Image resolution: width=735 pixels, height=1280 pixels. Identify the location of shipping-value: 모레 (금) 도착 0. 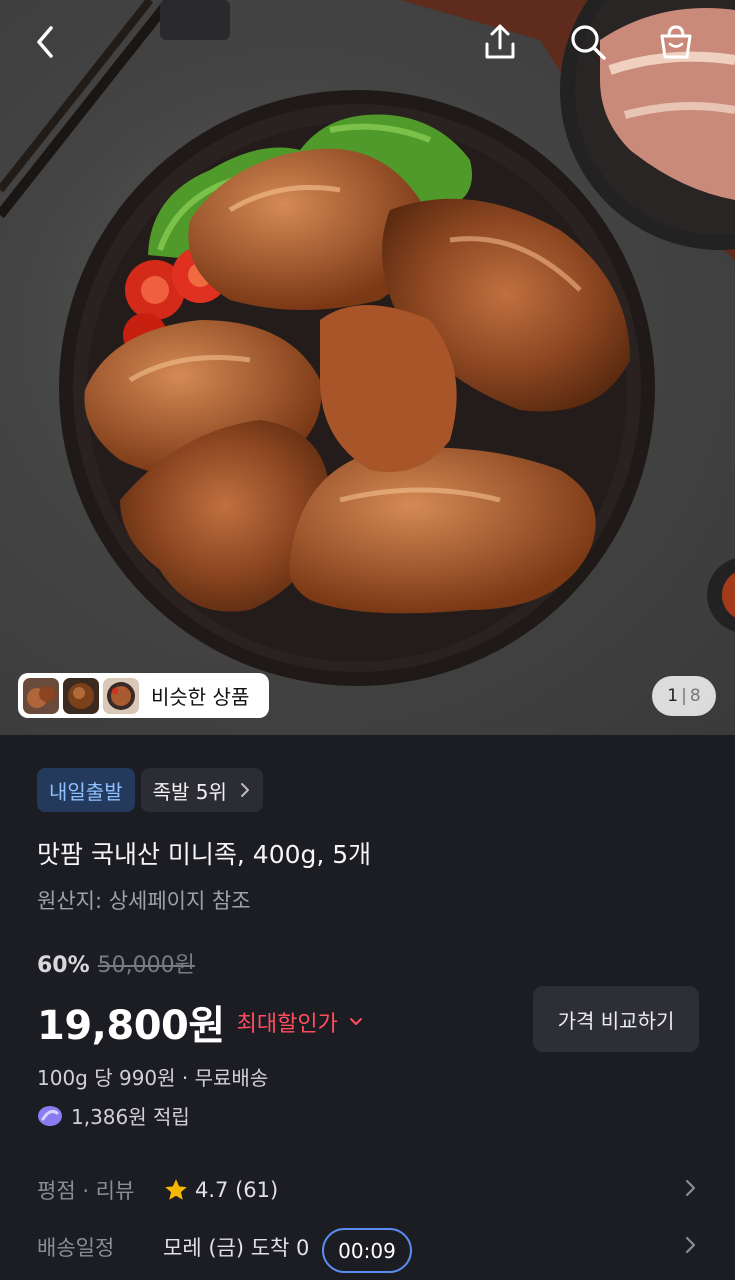
(236, 1248).